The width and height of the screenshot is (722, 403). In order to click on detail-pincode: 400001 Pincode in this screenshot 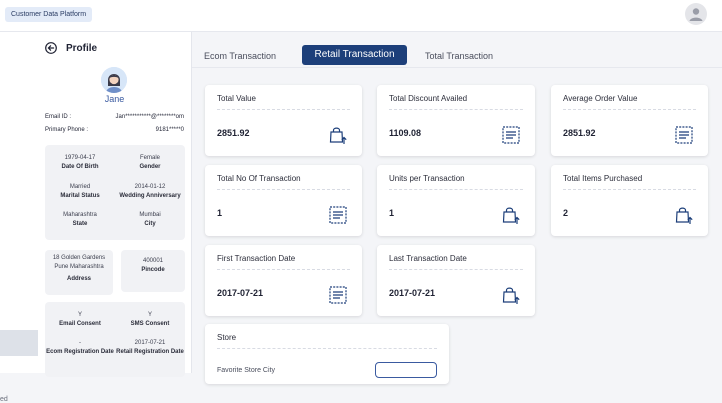, I will do `click(153, 265)`.